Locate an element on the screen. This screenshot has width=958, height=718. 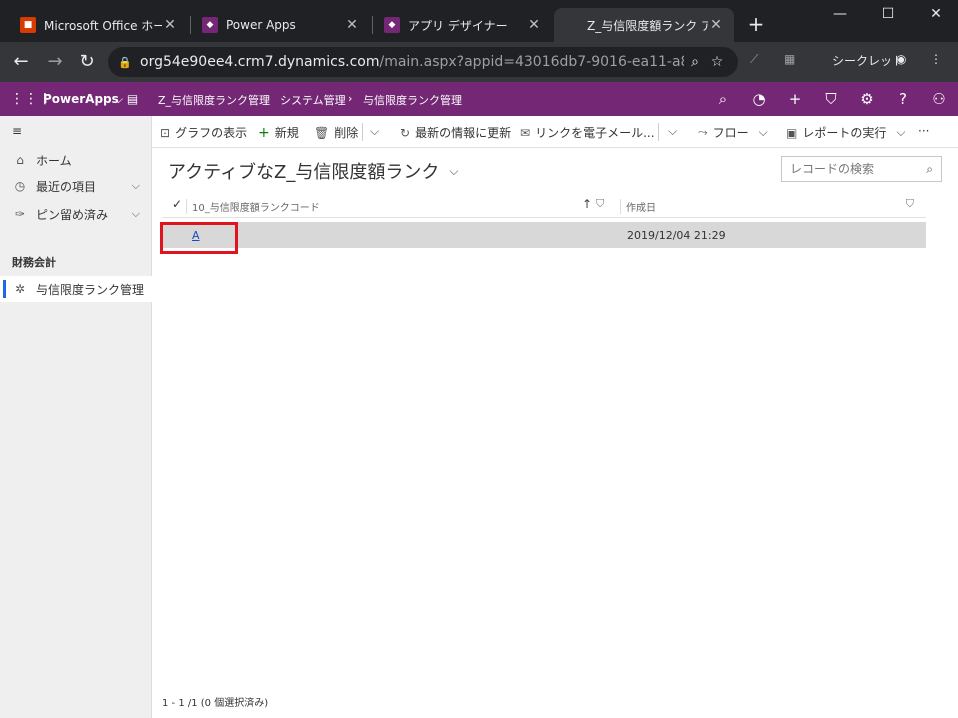
minimize-icon: — is located at coordinates (840, 16).